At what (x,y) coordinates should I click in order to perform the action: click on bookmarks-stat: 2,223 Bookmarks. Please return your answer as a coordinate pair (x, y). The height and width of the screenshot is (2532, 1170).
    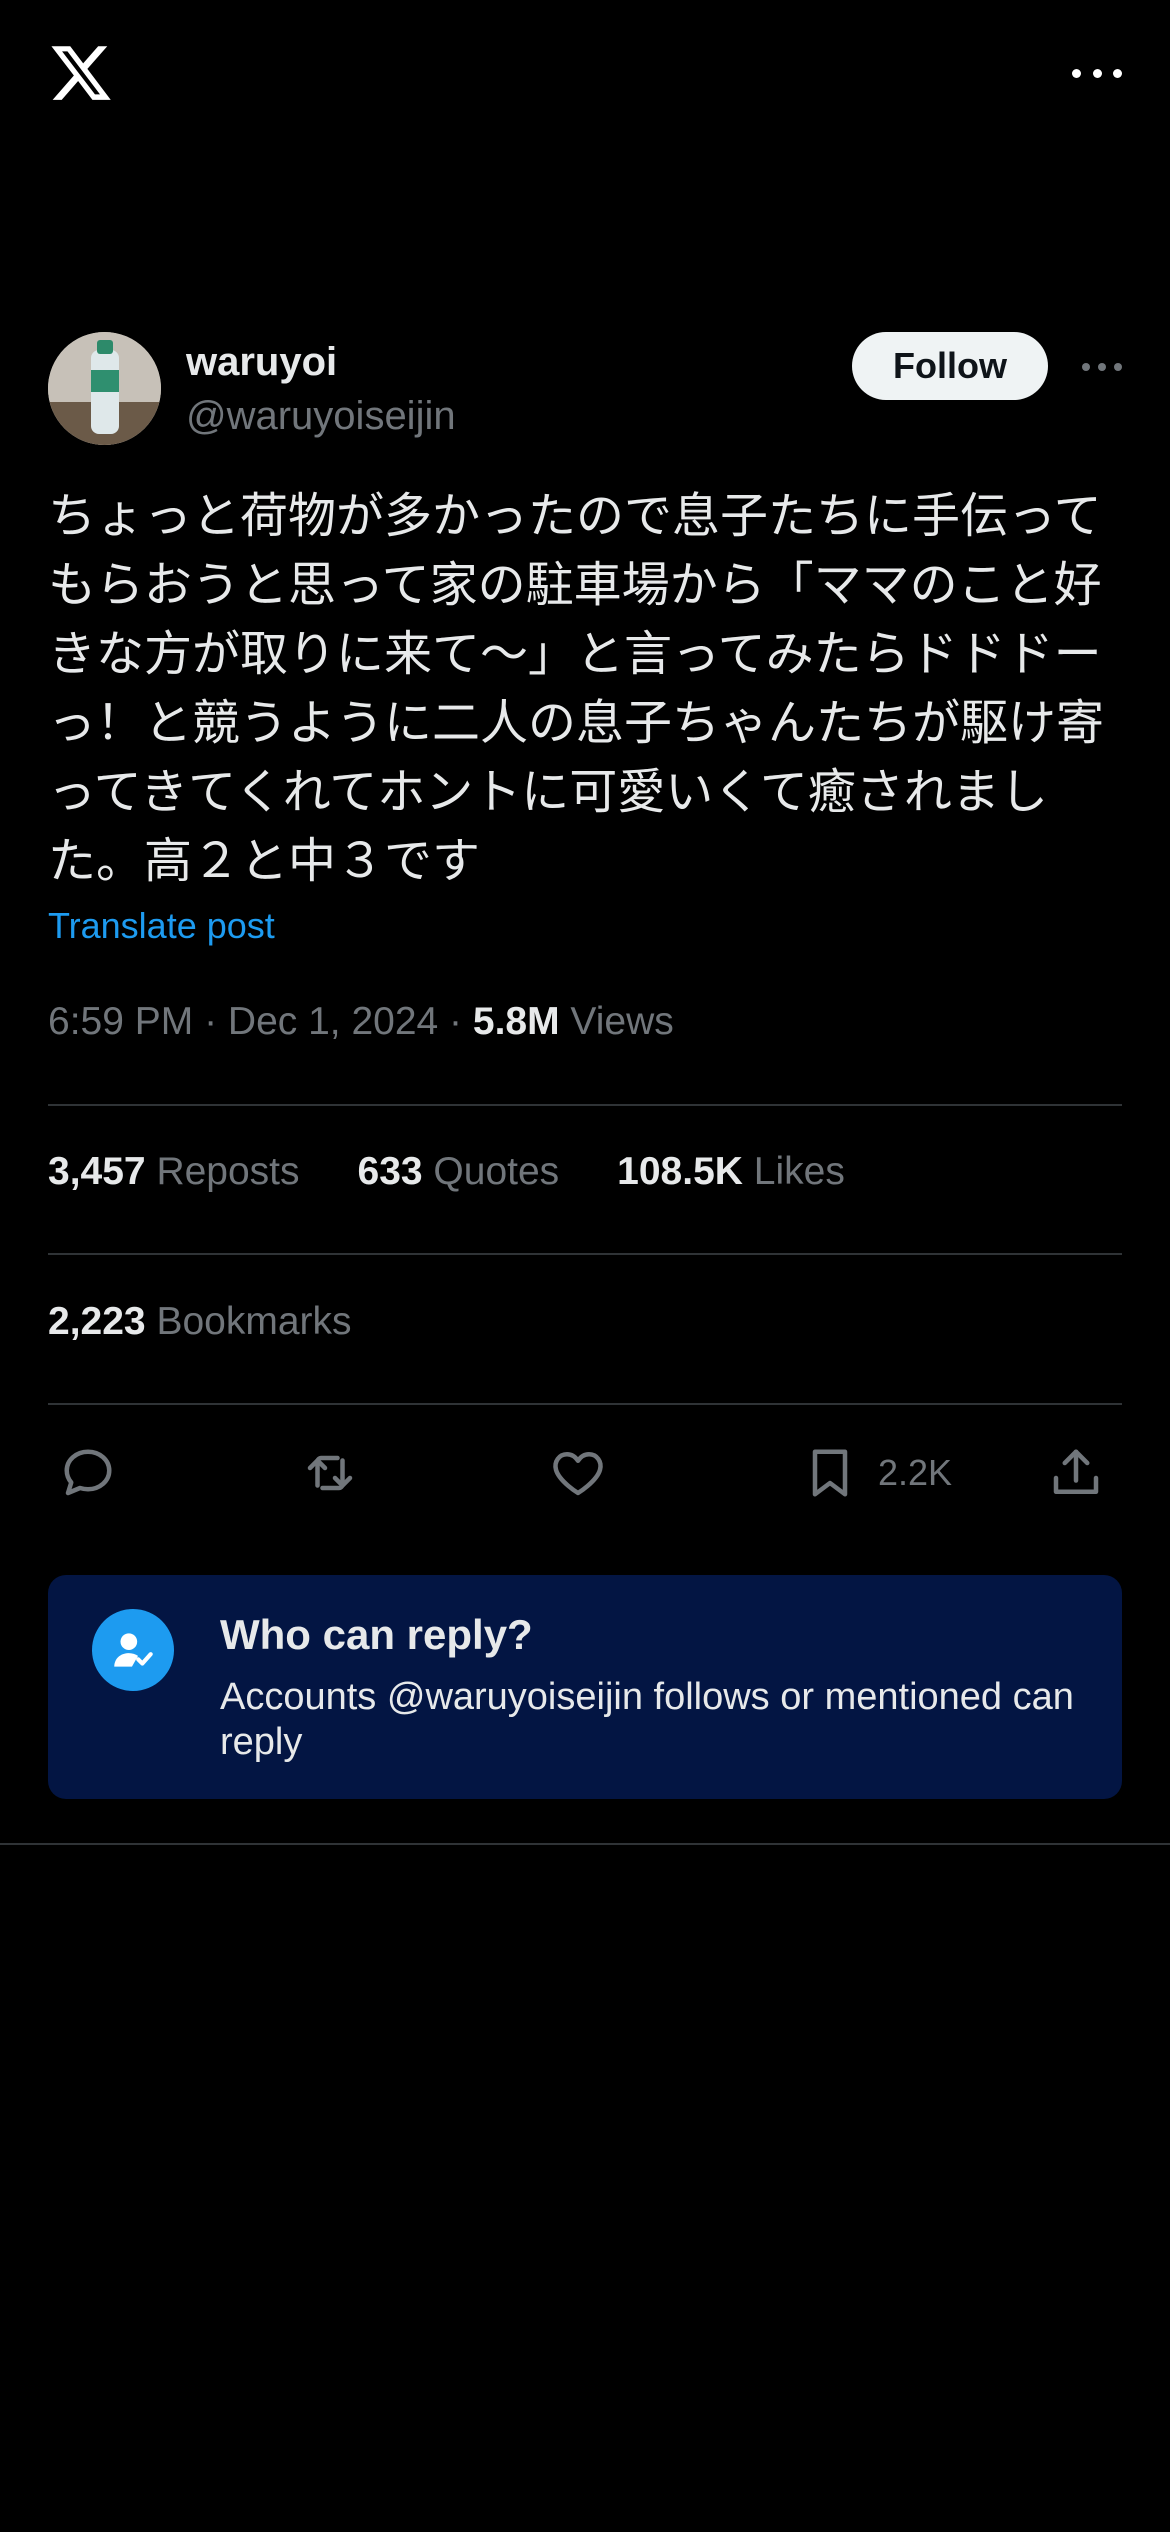
    Looking at the image, I should click on (200, 1322).